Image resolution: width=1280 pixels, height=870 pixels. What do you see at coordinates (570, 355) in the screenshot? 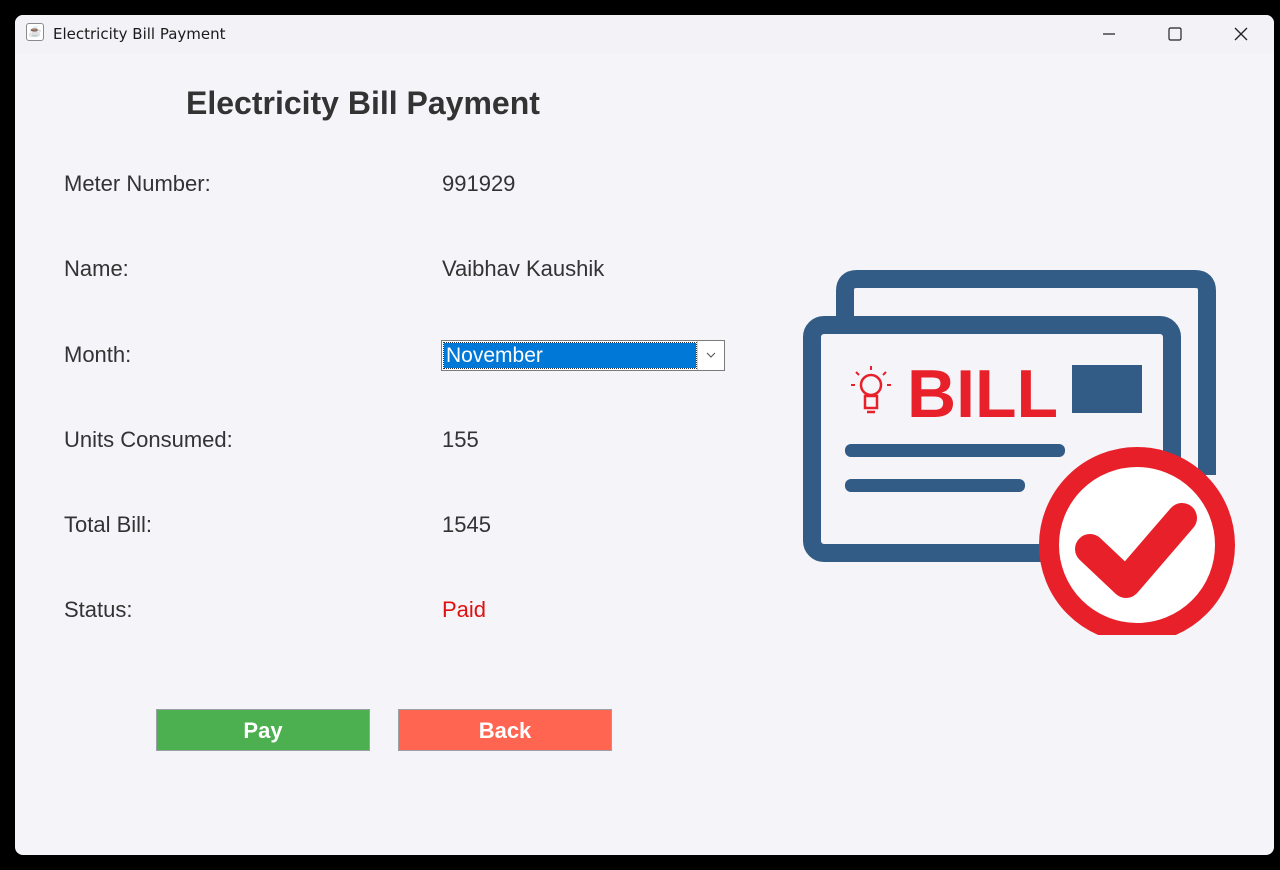
I see `month-selected-value: November` at bounding box center [570, 355].